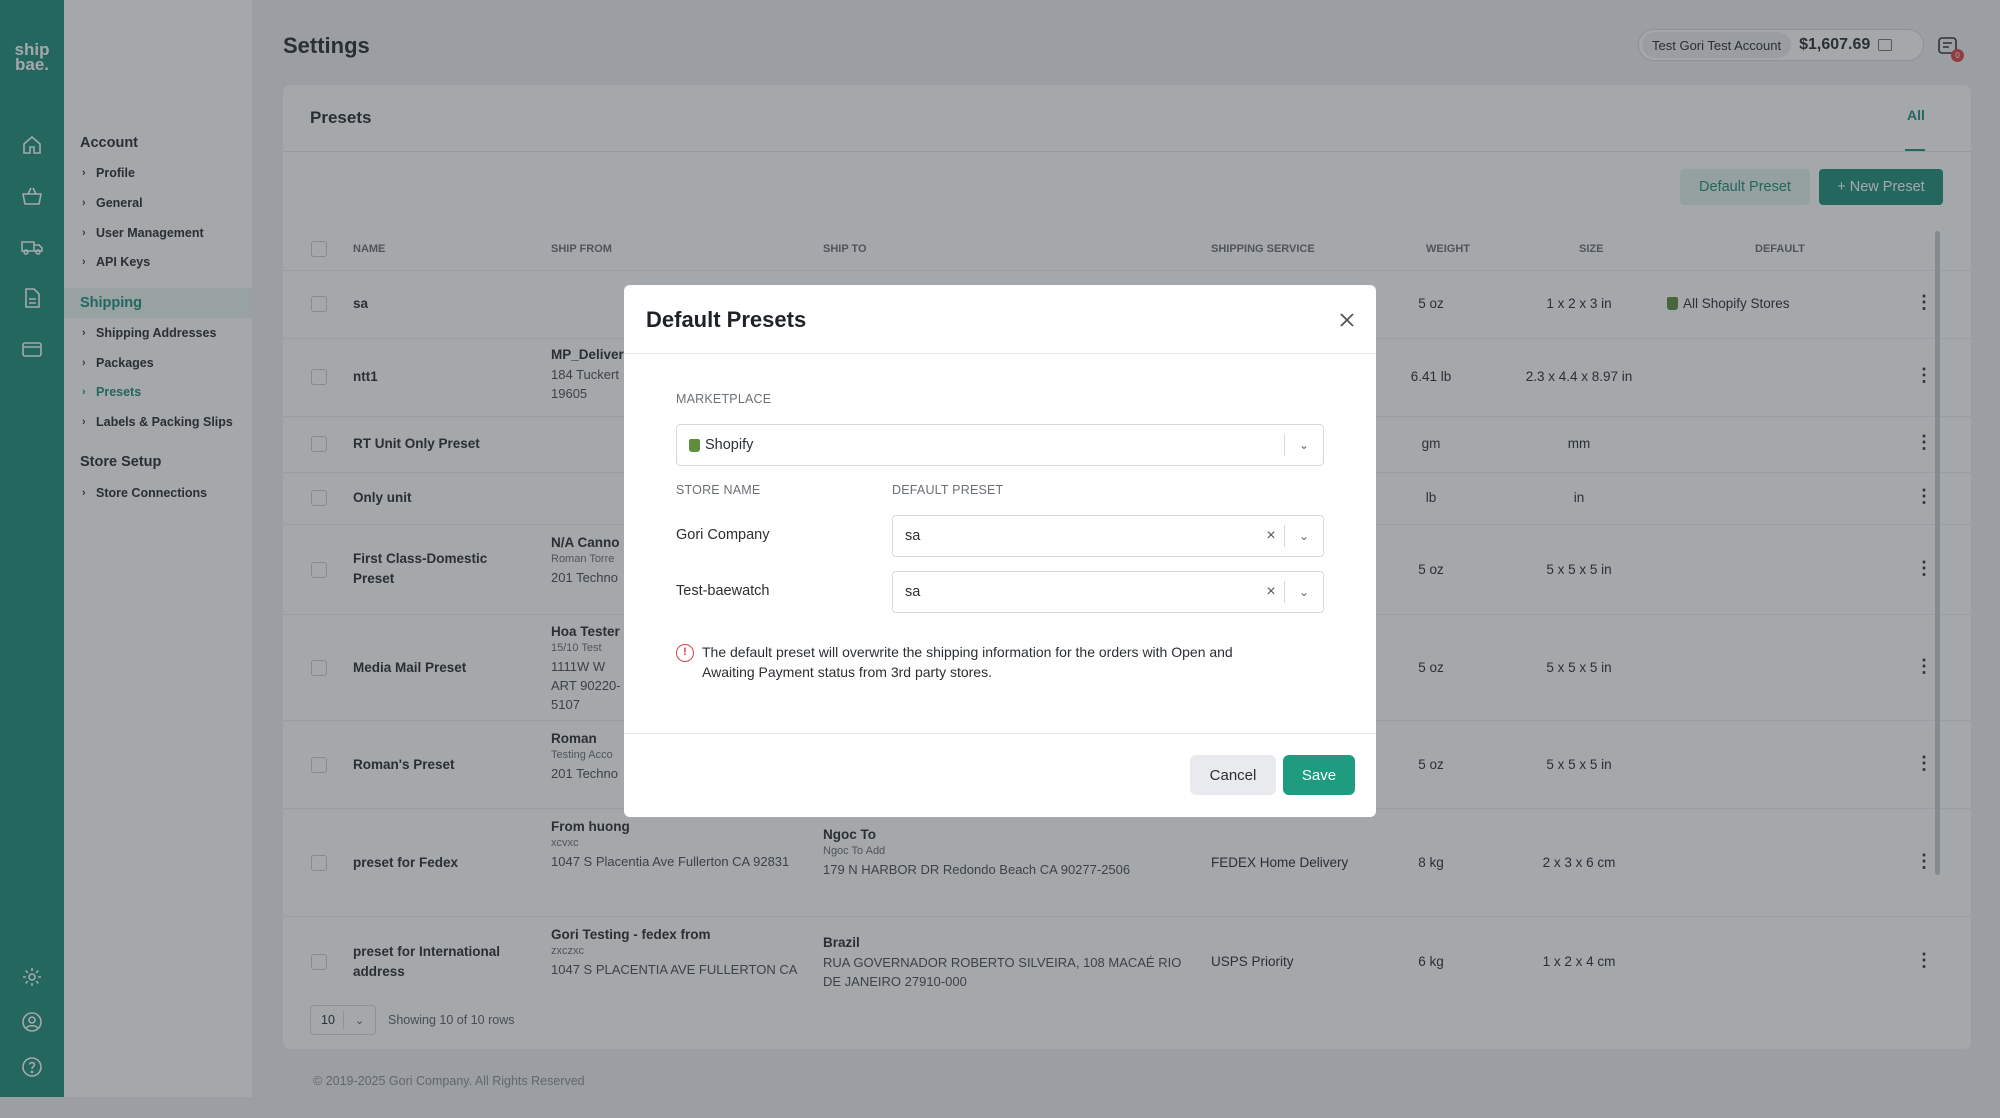 This screenshot has height=1118, width=2000. Describe the element at coordinates (1319, 775) in the screenshot. I see `save-button: Save` at that location.